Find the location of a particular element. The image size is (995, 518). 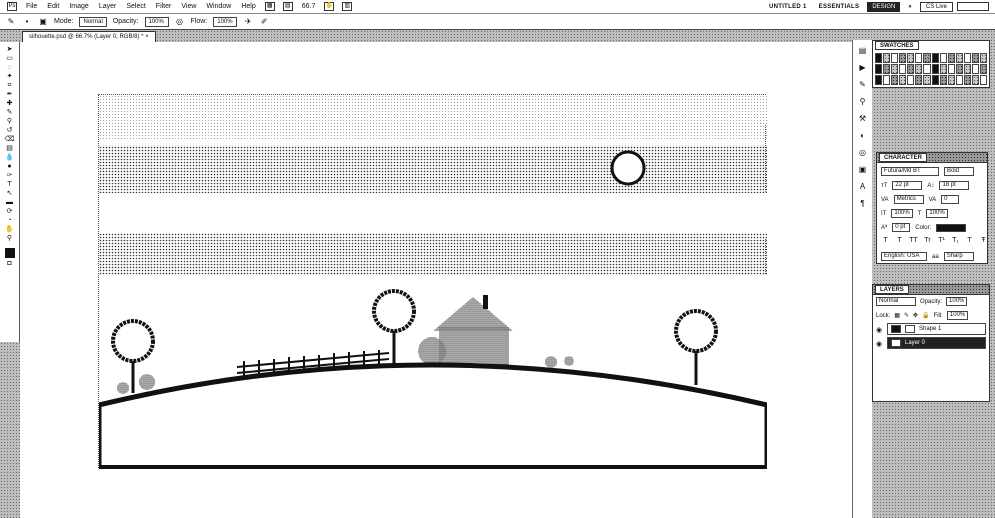

superscript-button: T¹ is located at coordinates (941, 240).